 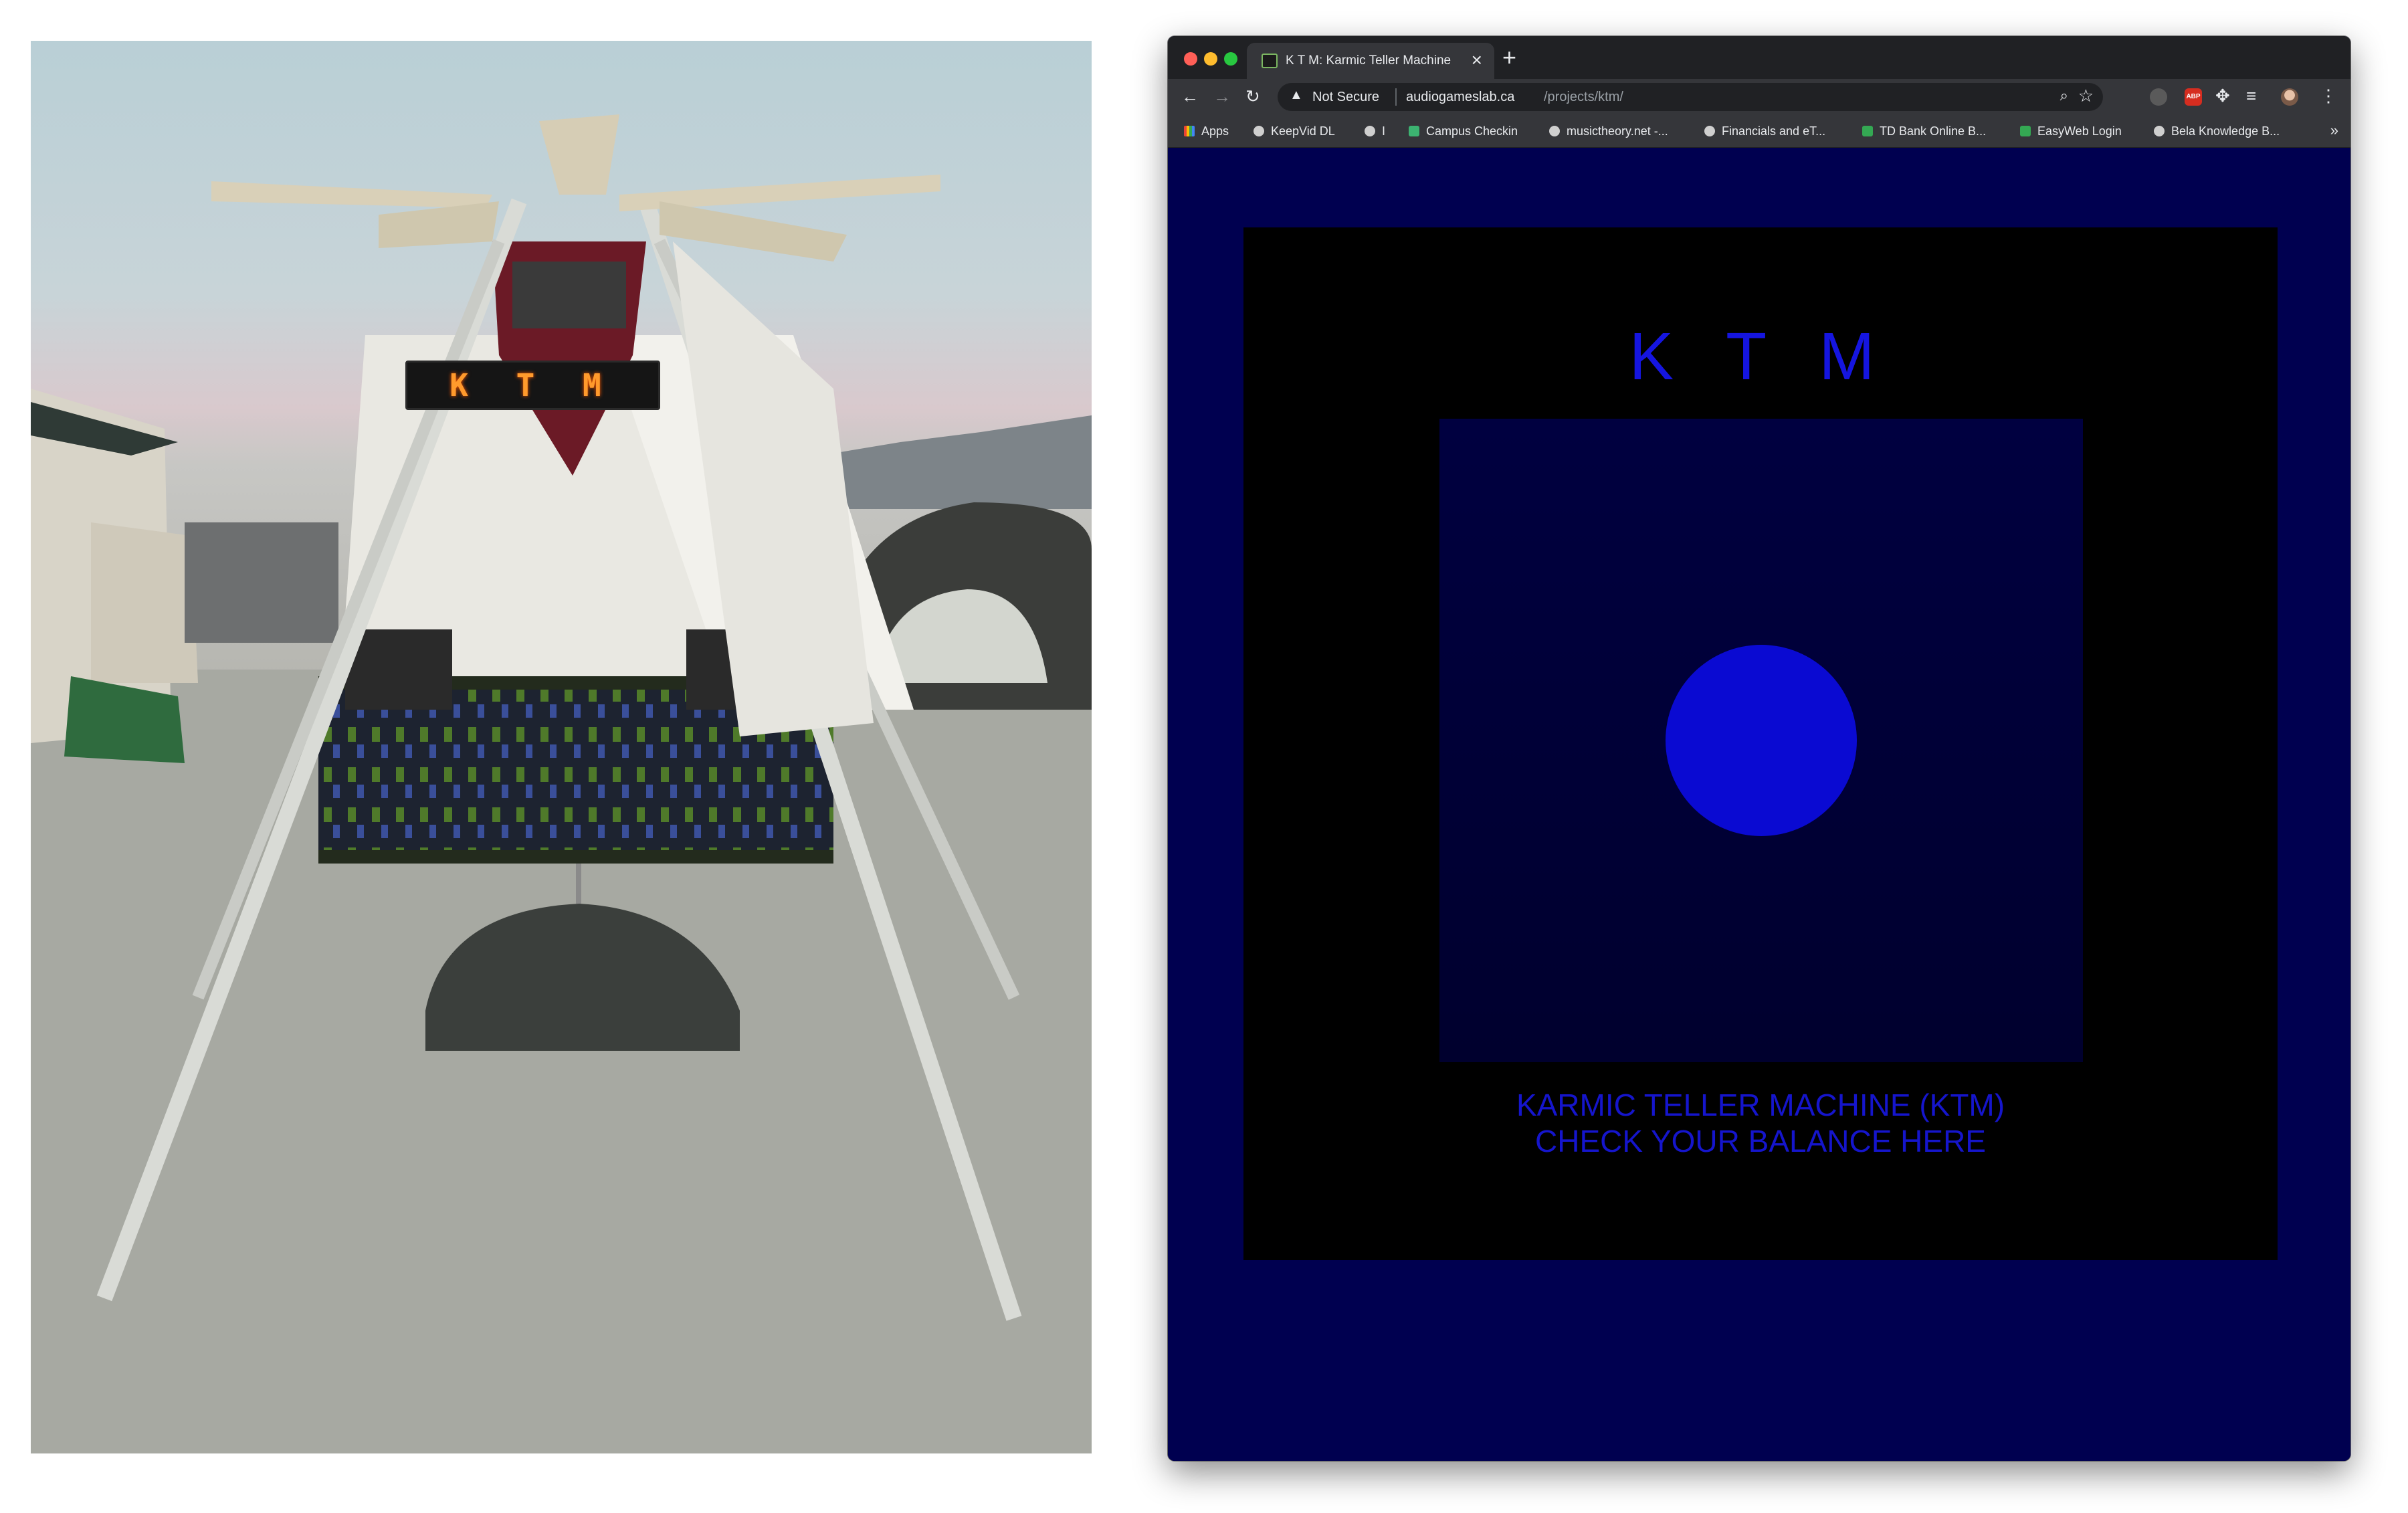 I want to click on url-path: /projects/ktm/, so click(x=1583, y=97).